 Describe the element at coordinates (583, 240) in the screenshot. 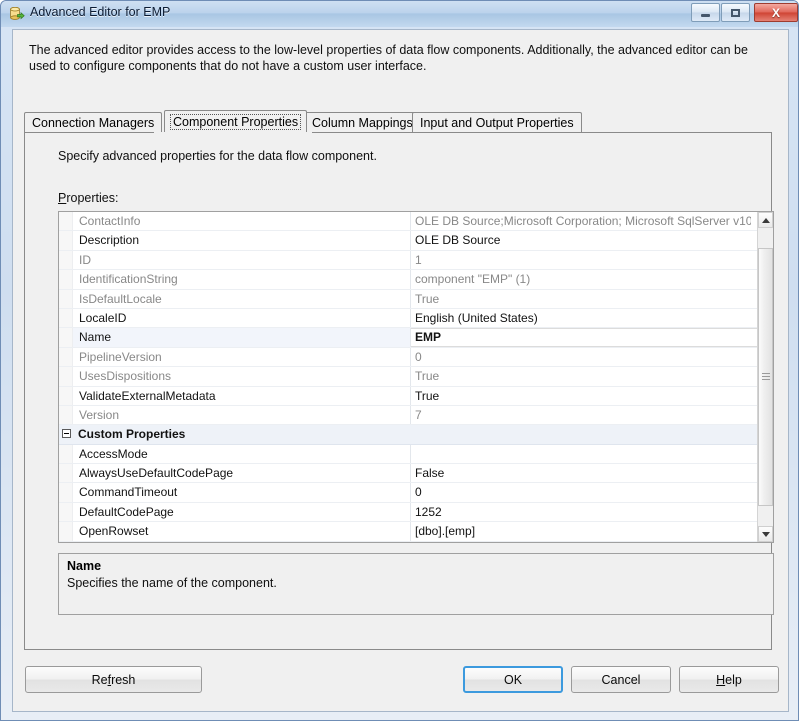

I see `property-value: OLE DB Source` at that location.